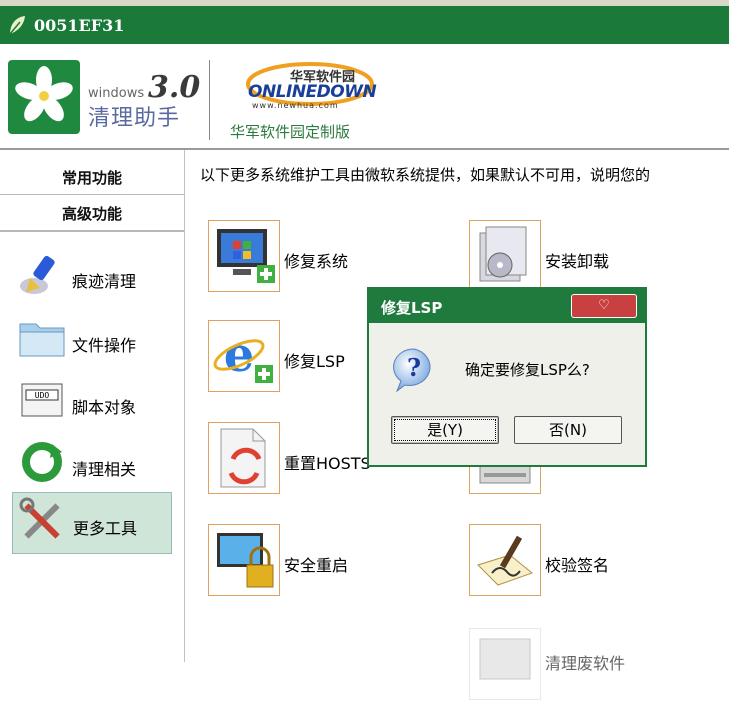 This screenshot has width=729, height=703. Describe the element at coordinates (243, 458) in the screenshot. I see `reset-hosts-icon` at that location.